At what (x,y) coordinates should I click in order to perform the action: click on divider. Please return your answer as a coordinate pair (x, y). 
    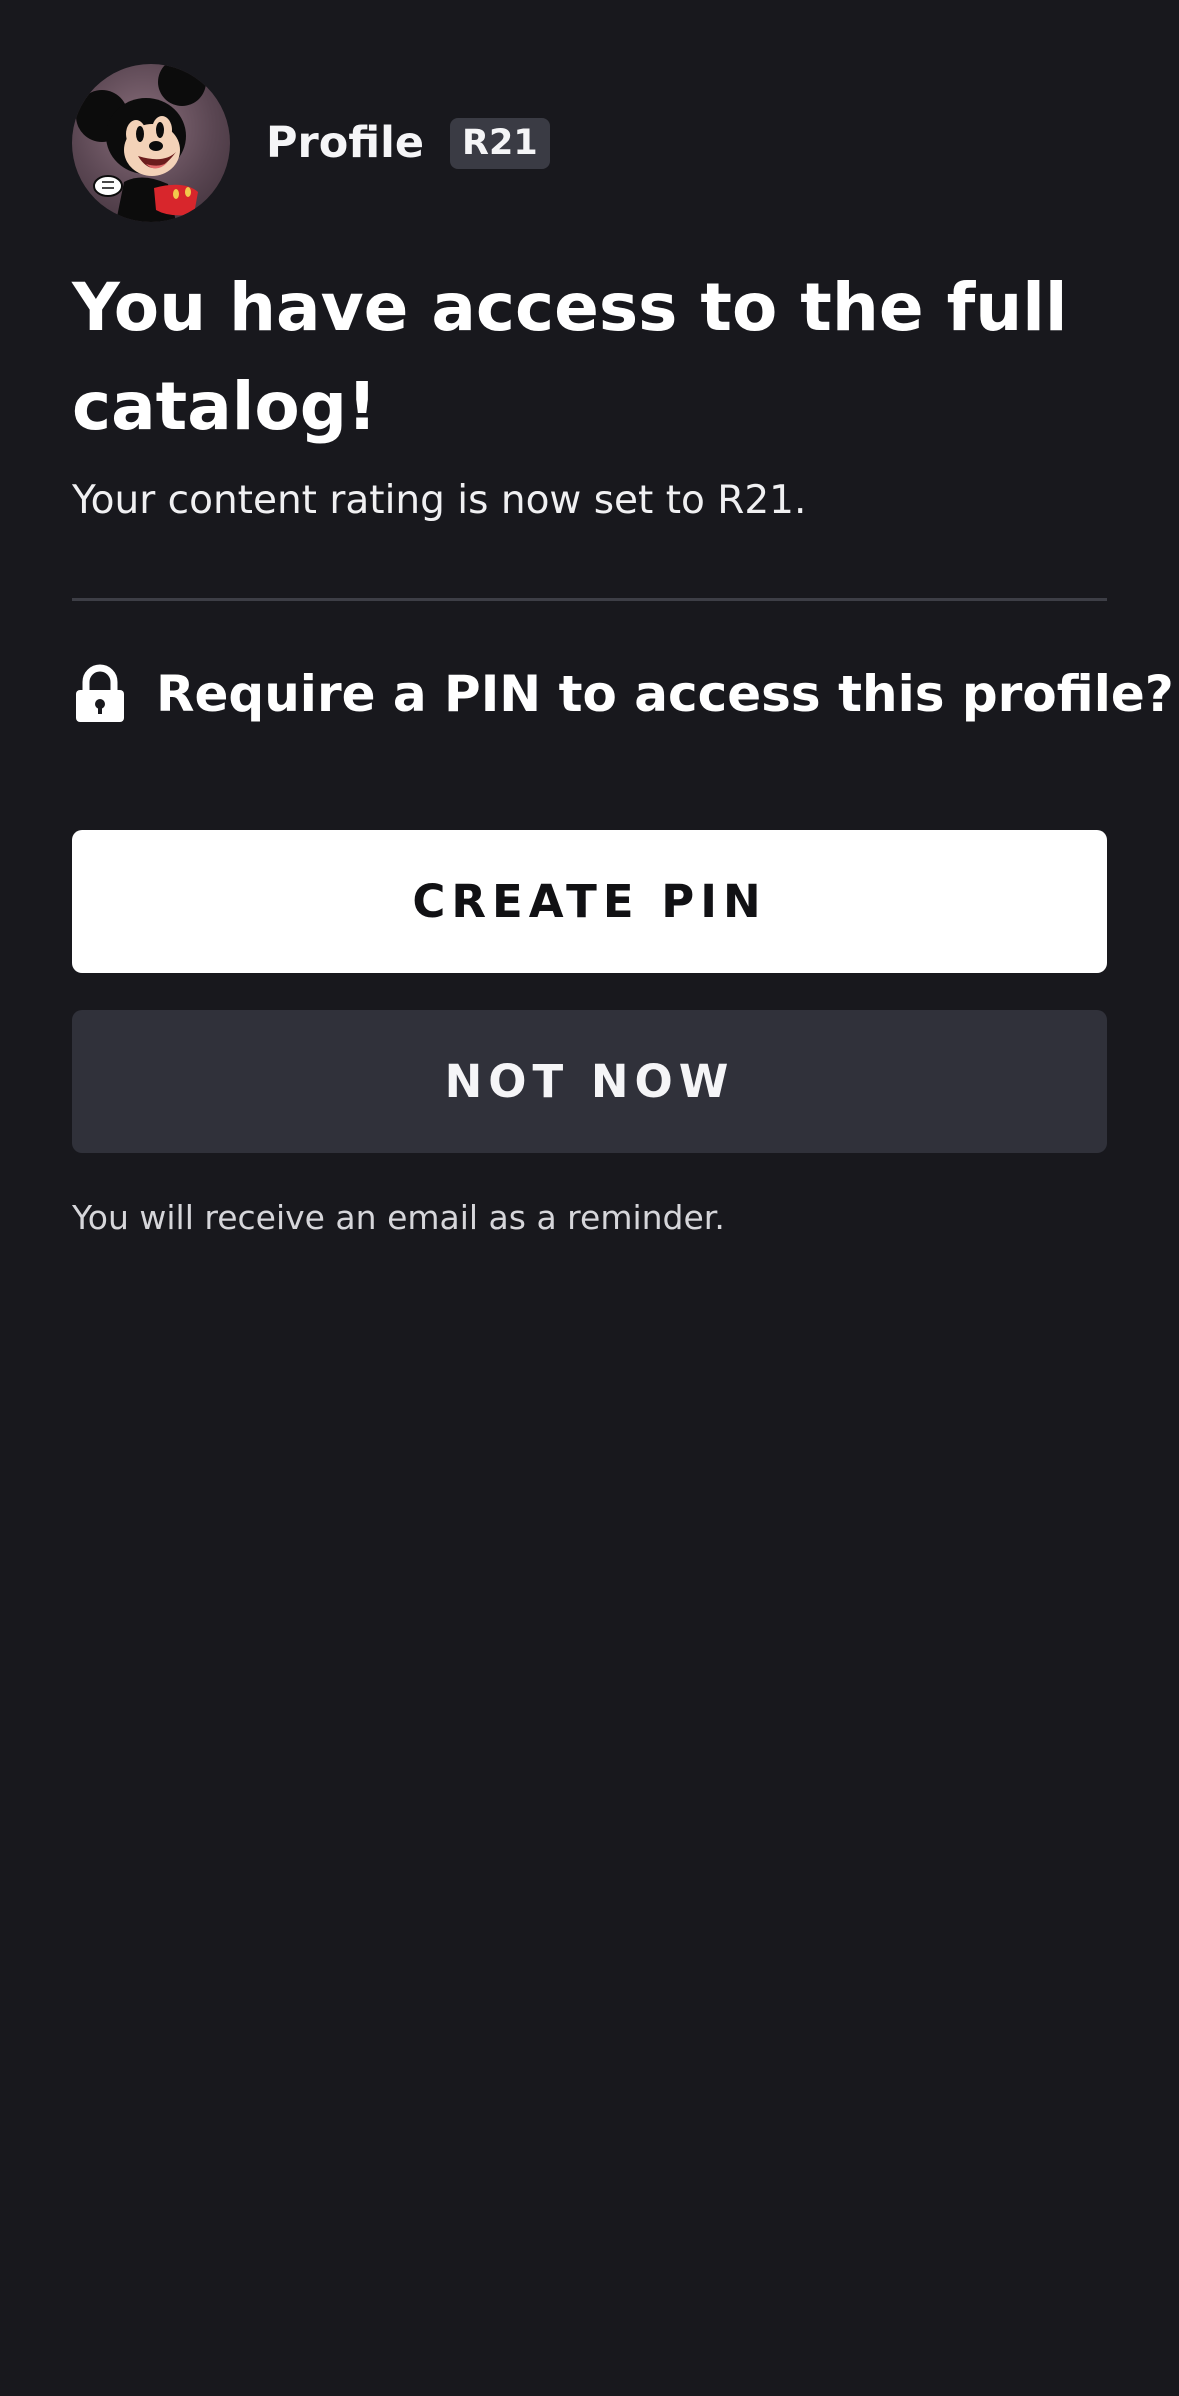
    Looking at the image, I should click on (589, 599).